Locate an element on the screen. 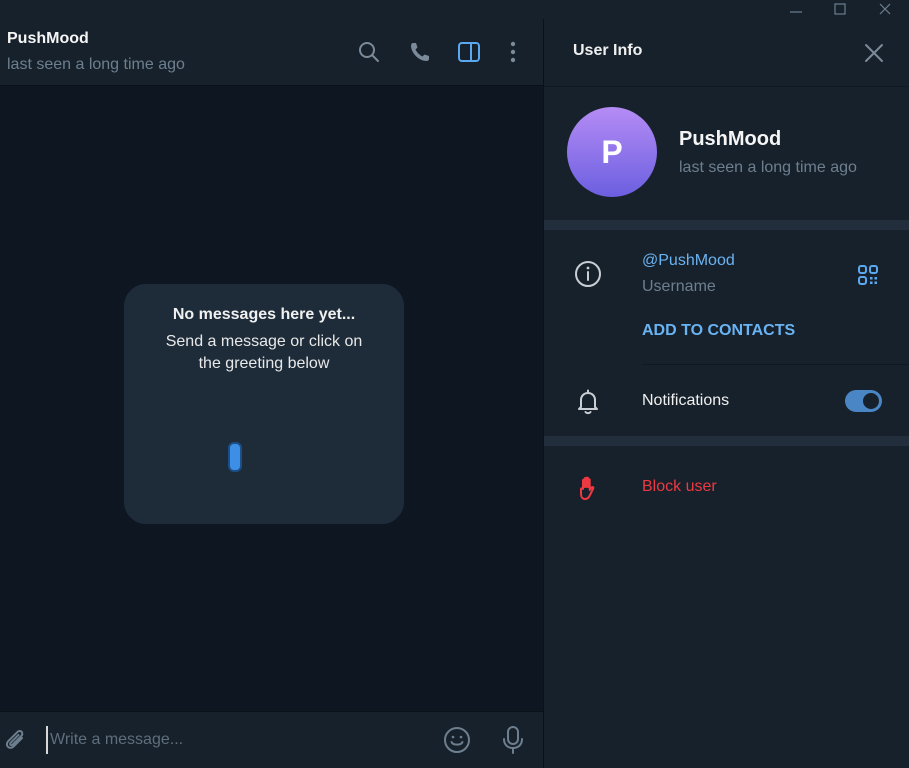 Image resolution: width=909 pixels, height=768 pixels. sidebar-toggle-icon is located at coordinates (469, 52).